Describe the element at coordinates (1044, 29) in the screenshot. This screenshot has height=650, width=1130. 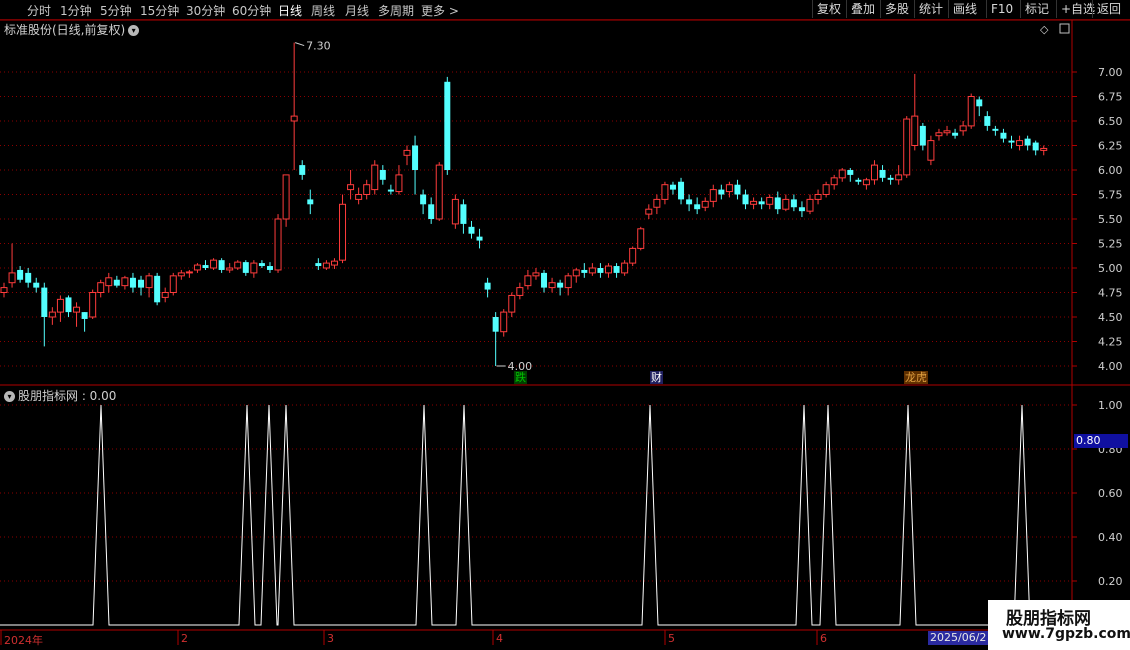
I see `diamond-icon: ◇` at that location.